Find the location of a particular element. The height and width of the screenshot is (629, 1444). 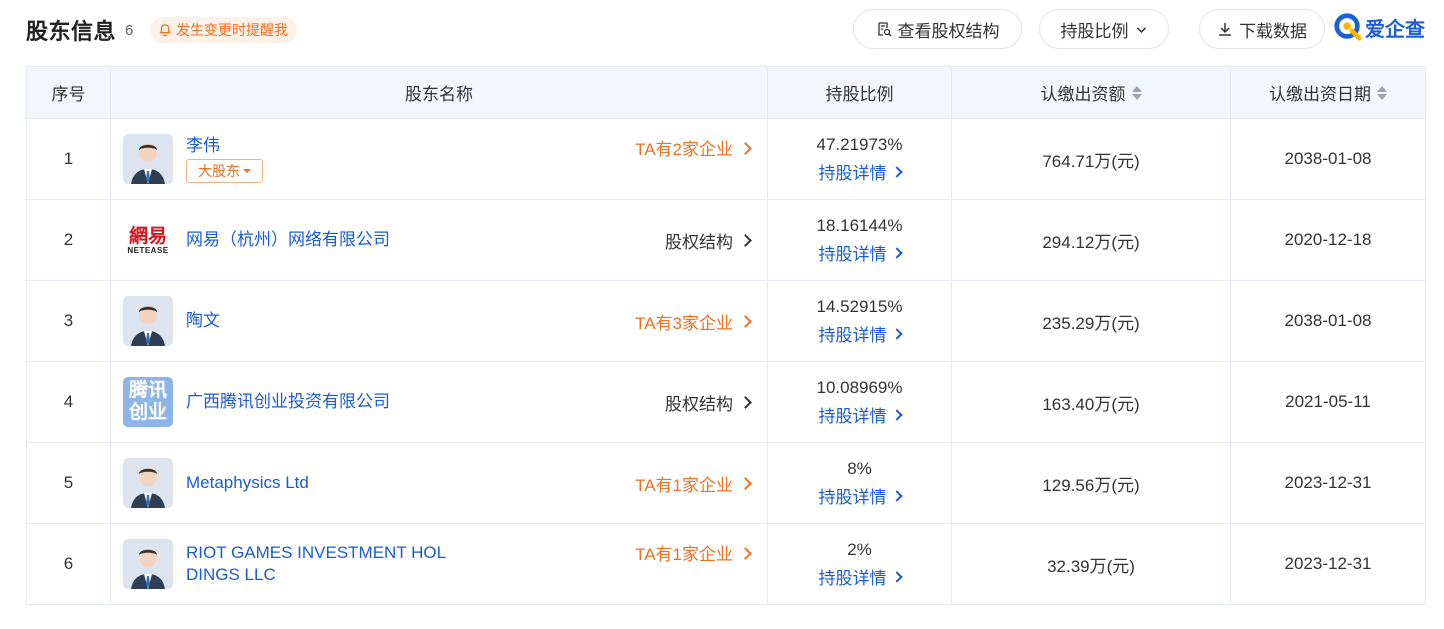

company-logo: 腾讯 创业 is located at coordinates (148, 402).